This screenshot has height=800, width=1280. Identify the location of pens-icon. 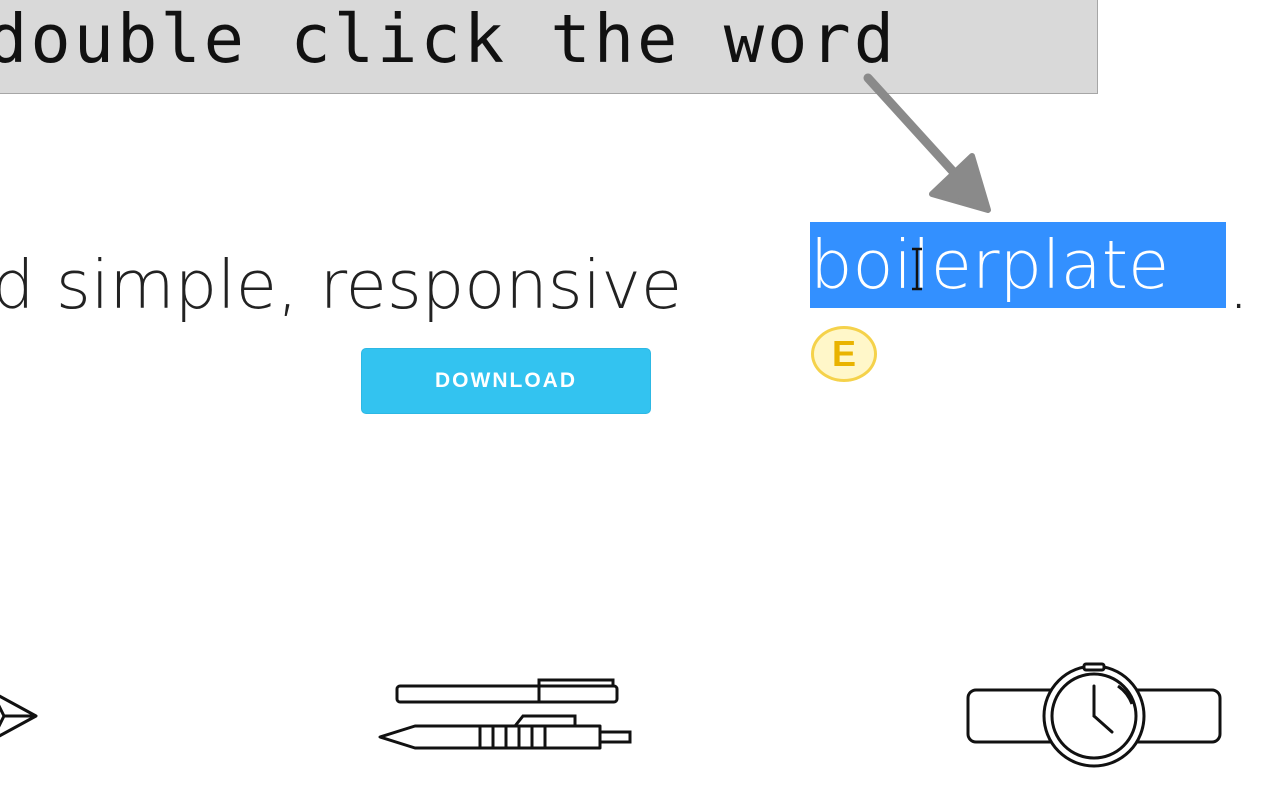
(505, 714).